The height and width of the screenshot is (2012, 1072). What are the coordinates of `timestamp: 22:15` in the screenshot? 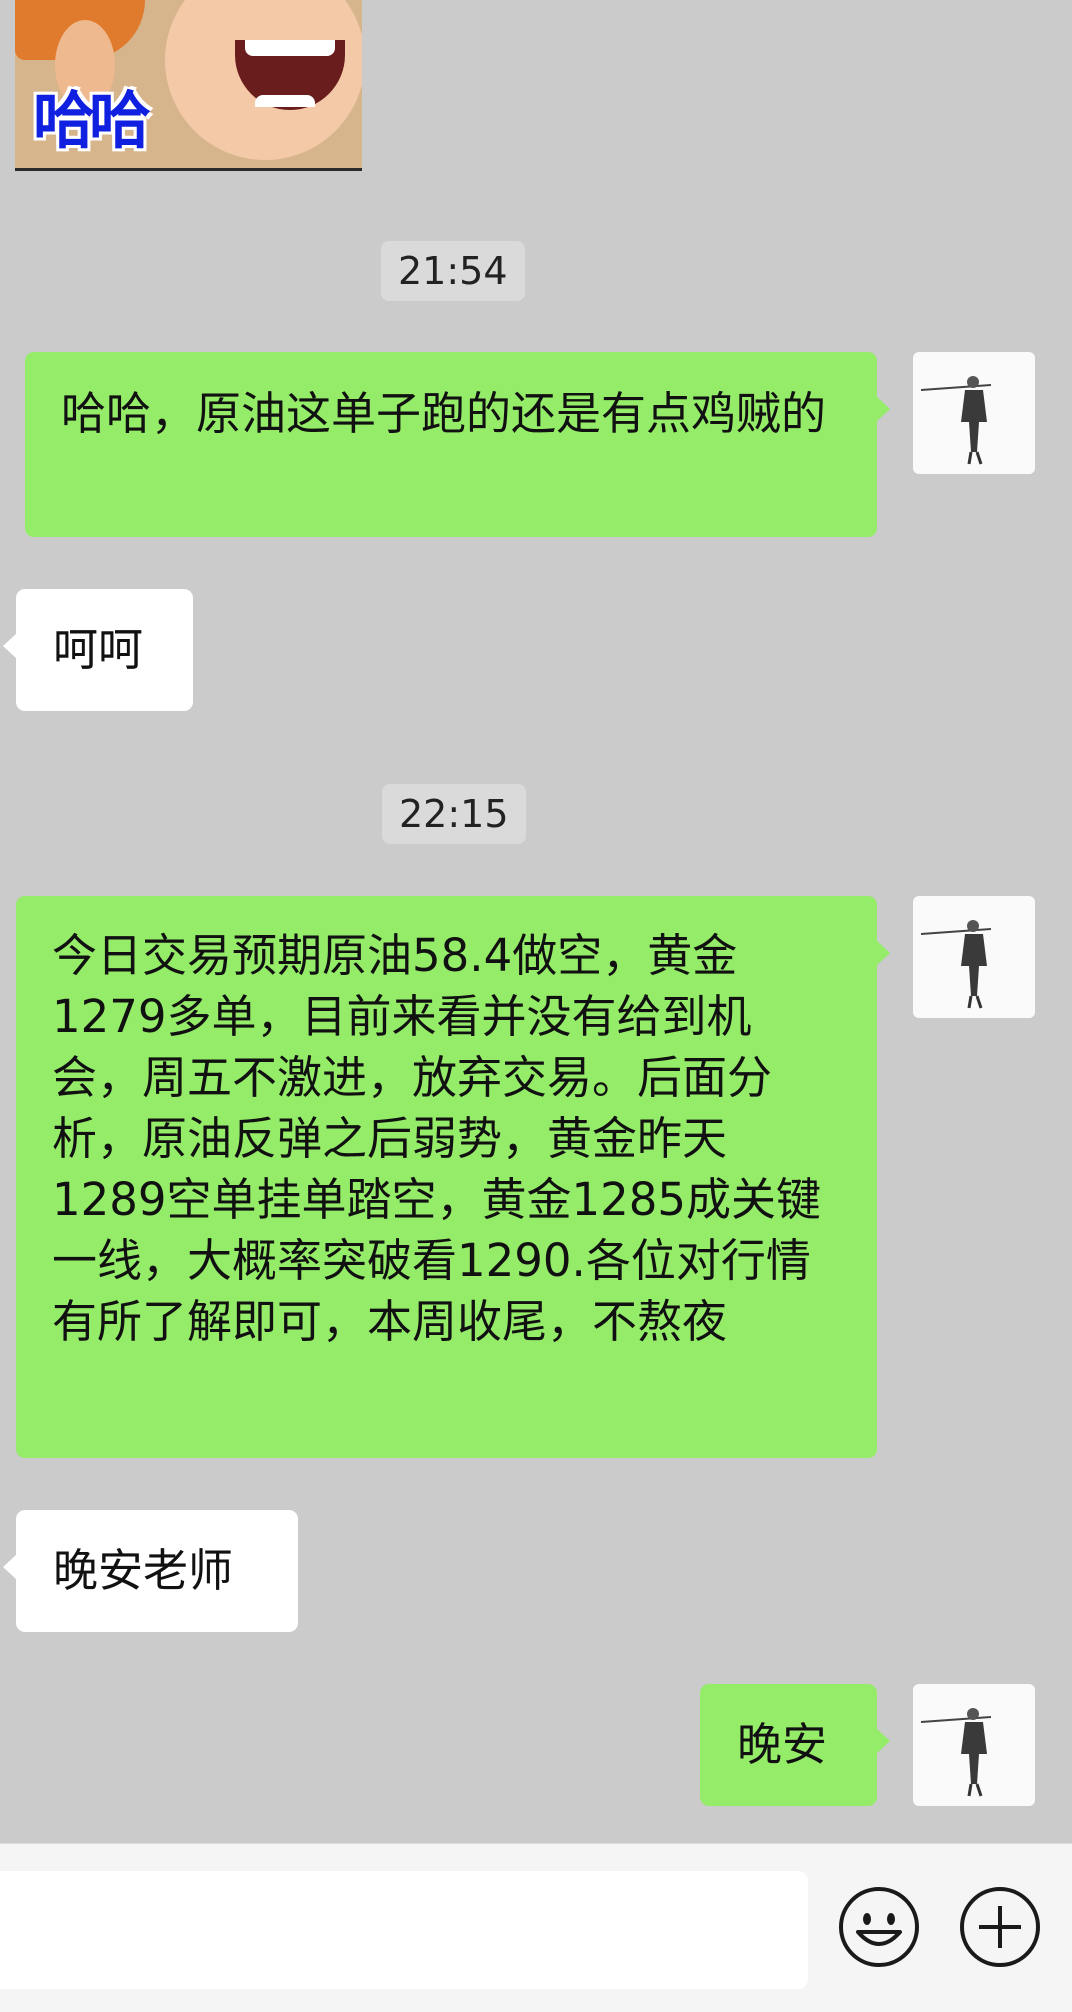 It's located at (454, 814).